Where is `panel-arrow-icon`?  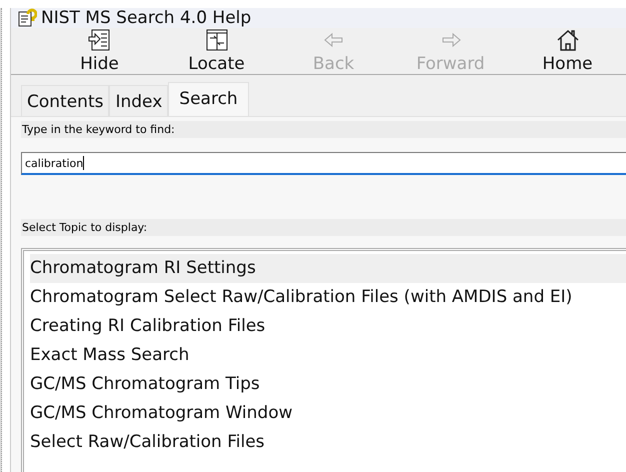 panel-arrow-icon is located at coordinates (100, 40).